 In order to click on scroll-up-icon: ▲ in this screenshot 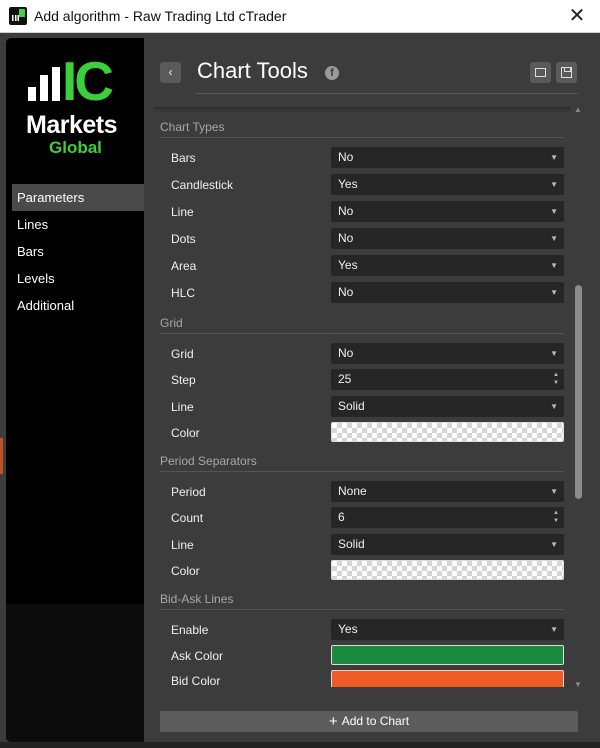, I will do `click(578, 109)`.